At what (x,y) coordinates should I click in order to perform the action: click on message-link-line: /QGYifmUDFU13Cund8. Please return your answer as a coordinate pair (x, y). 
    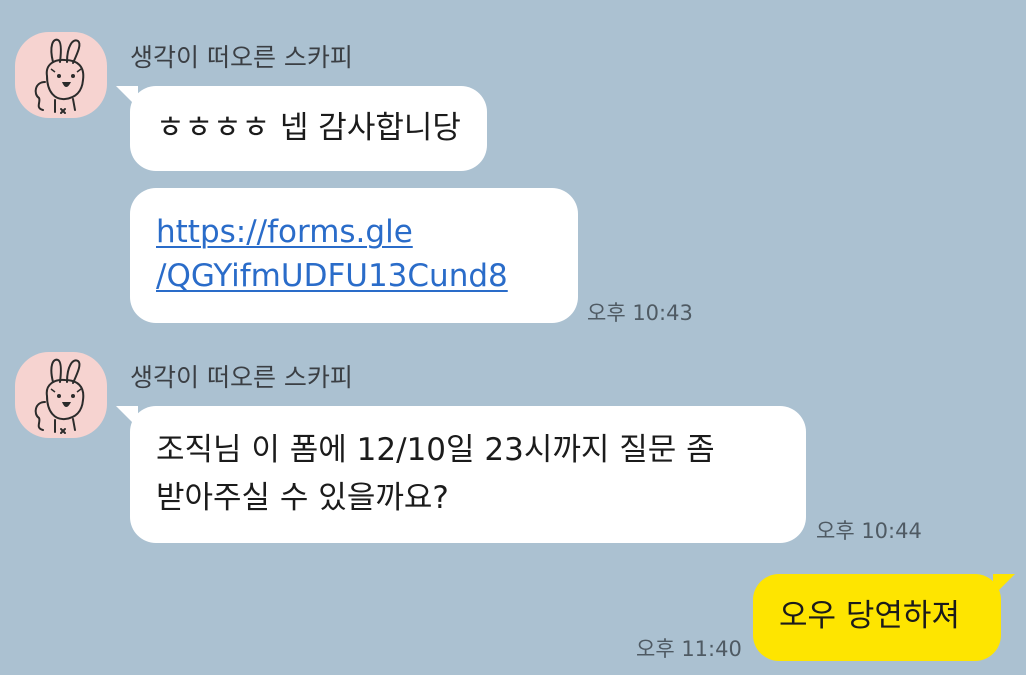
    Looking at the image, I should click on (354, 276).